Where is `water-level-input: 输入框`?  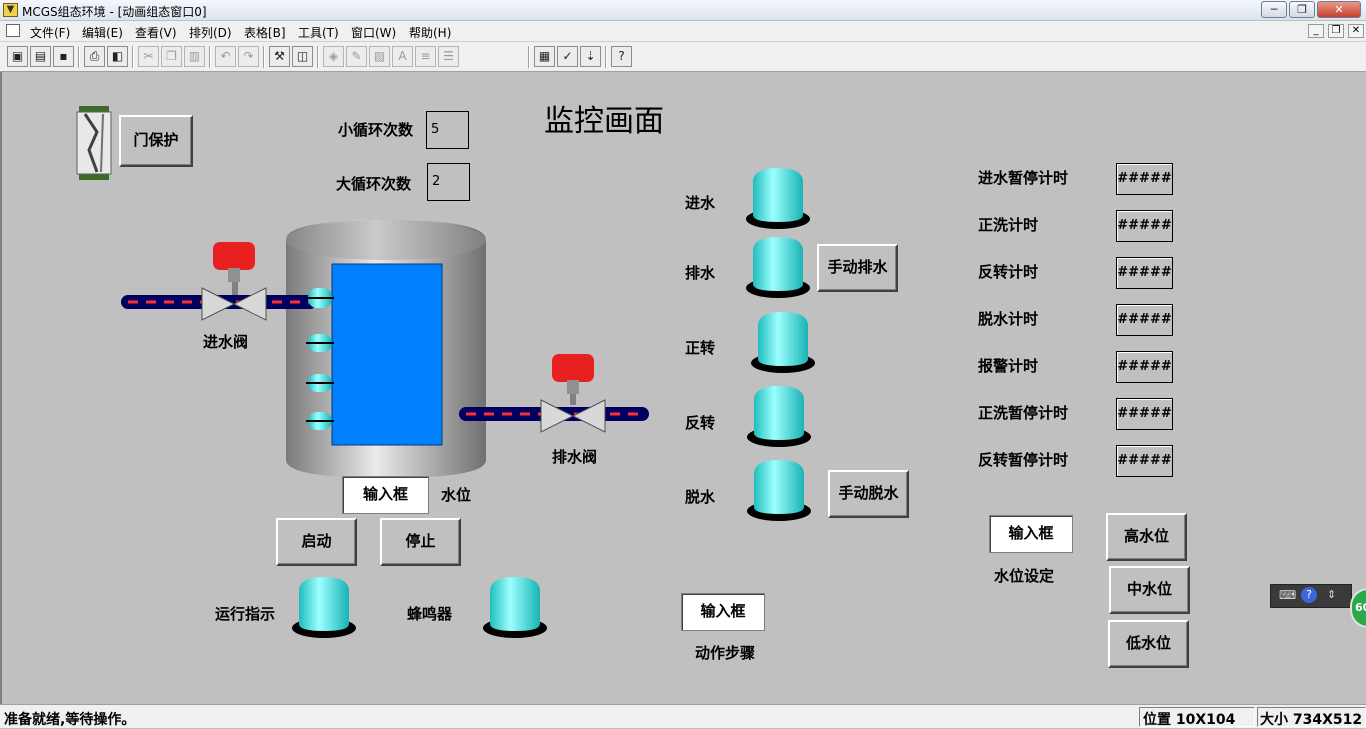
water-level-input: 输入框 is located at coordinates (385, 495).